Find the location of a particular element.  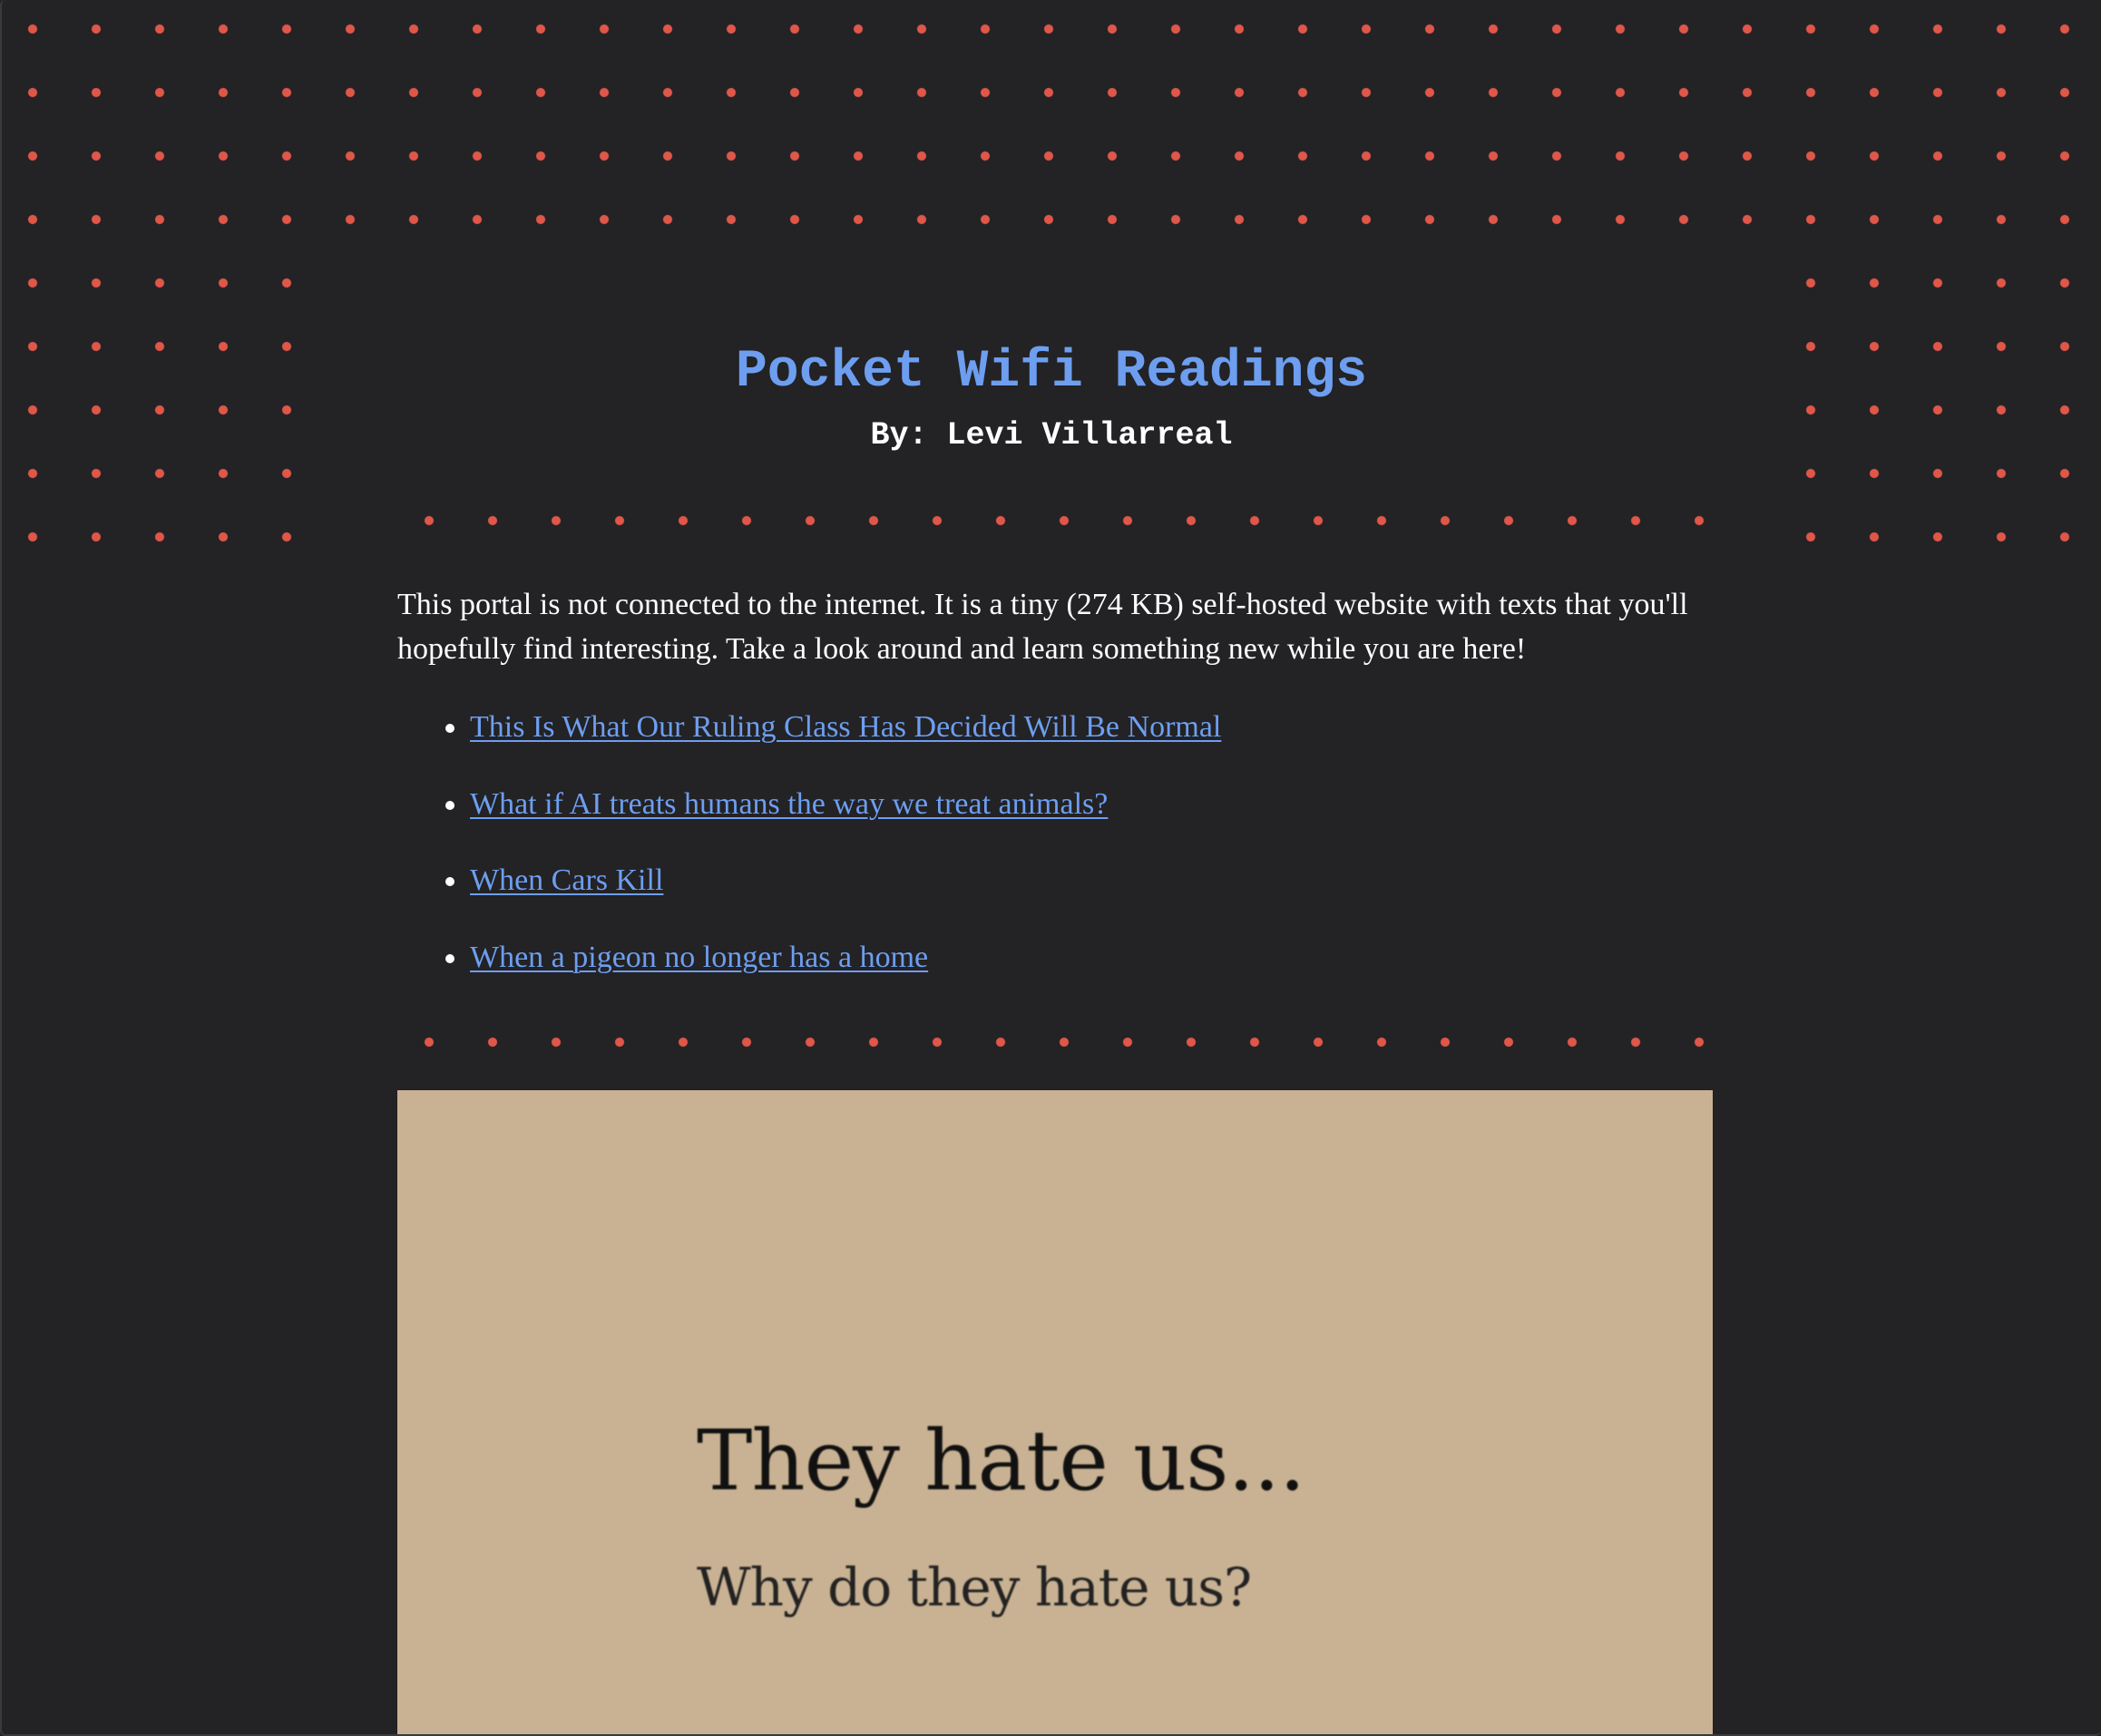

article-link-pigeon: When a pigeon no longer has a home is located at coordinates (699, 957).